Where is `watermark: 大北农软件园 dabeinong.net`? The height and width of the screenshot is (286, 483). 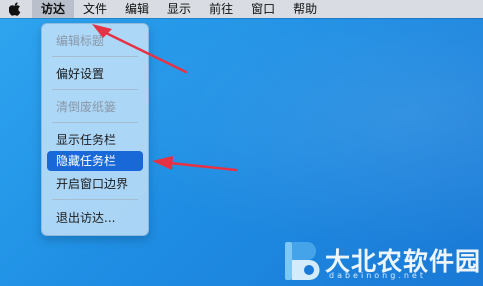 watermark: 大北农软件园 dabeinong.net is located at coordinates (383, 261).